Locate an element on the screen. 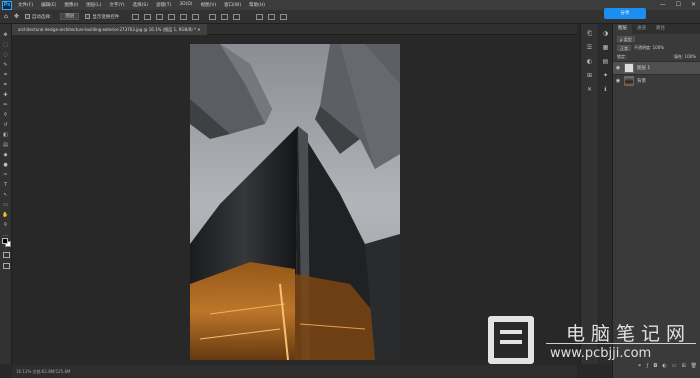 The height and width of the screenshot is (378, 700). channels-icon: ⊞ is located at coordinates (589, 76).